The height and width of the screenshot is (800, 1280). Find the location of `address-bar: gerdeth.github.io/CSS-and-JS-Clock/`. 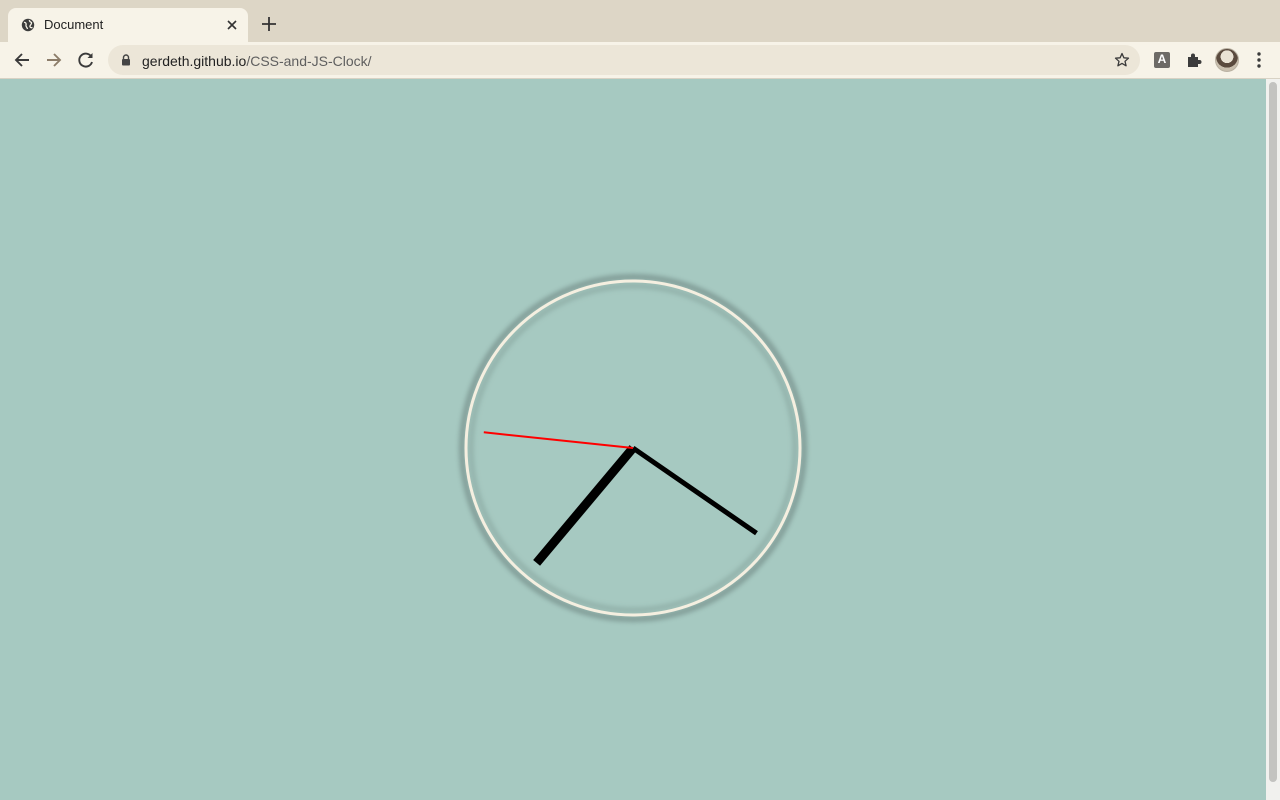

address-bar: gerdeth.github.io/CSS-and-JS-Clock/ is located at coordinates (624, 60).